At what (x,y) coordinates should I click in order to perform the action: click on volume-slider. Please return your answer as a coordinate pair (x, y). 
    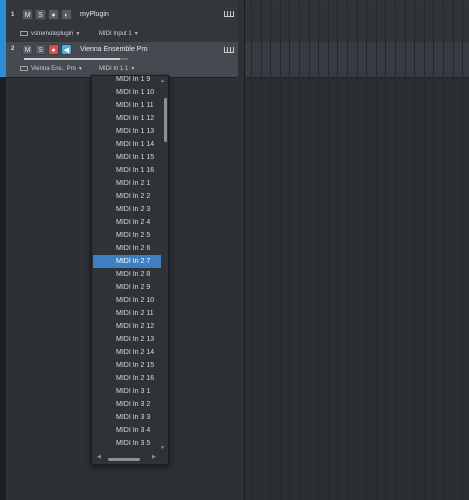
    Looking at the image, I should click on (76, 59).